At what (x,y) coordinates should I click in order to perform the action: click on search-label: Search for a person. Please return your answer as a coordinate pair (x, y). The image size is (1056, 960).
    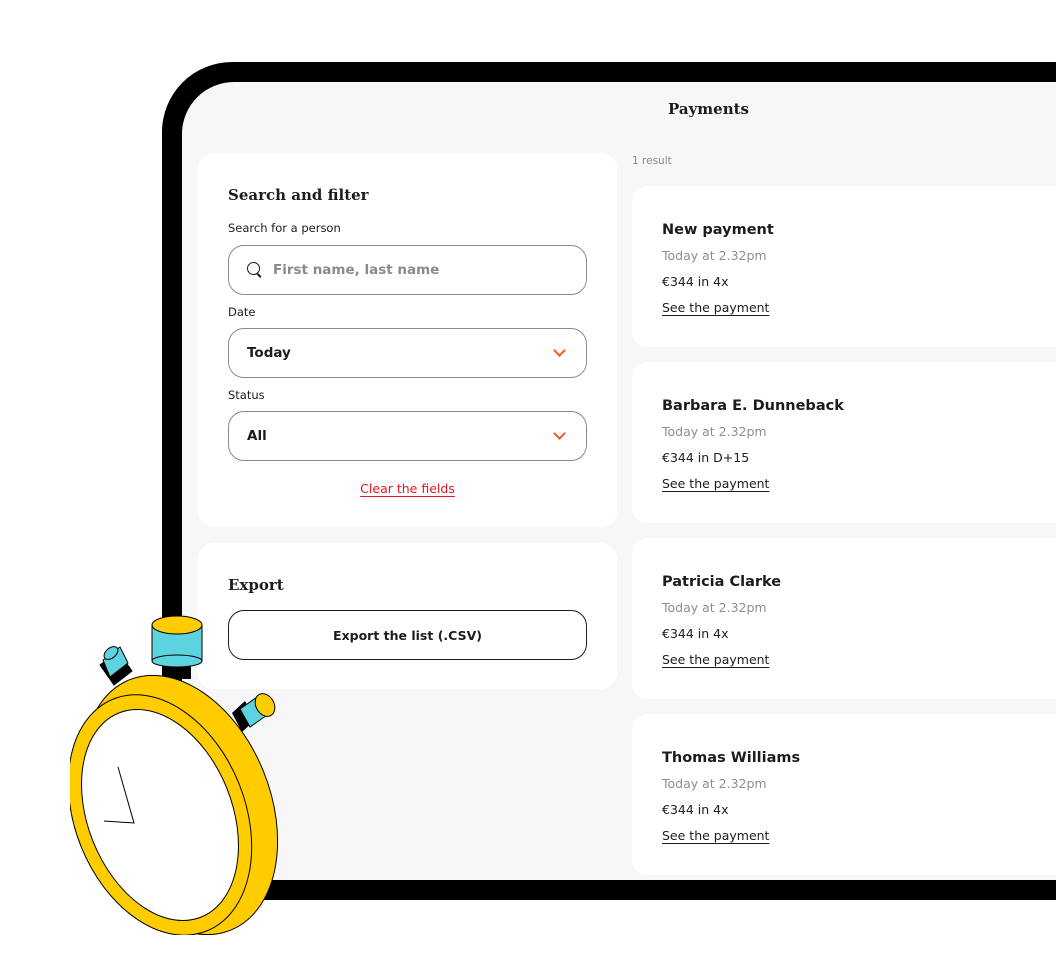
    Looking at the image, I should click on (284, 228).